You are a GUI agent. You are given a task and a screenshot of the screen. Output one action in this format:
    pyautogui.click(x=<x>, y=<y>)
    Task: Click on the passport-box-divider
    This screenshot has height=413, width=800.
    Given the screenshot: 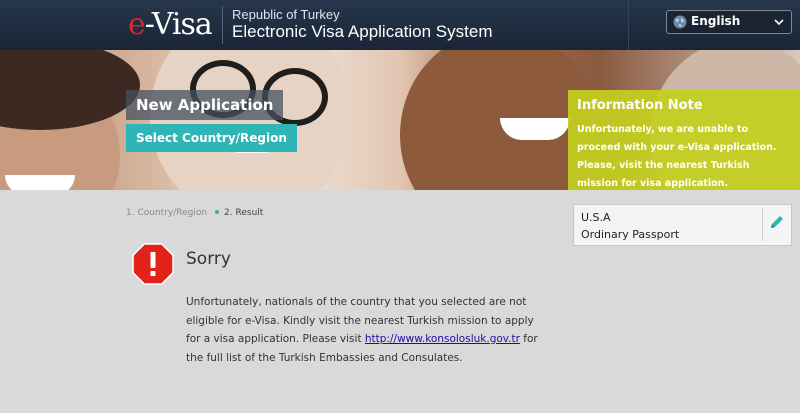 What is the action you would take?
    pyautogui.click(x=762, y=225)
    